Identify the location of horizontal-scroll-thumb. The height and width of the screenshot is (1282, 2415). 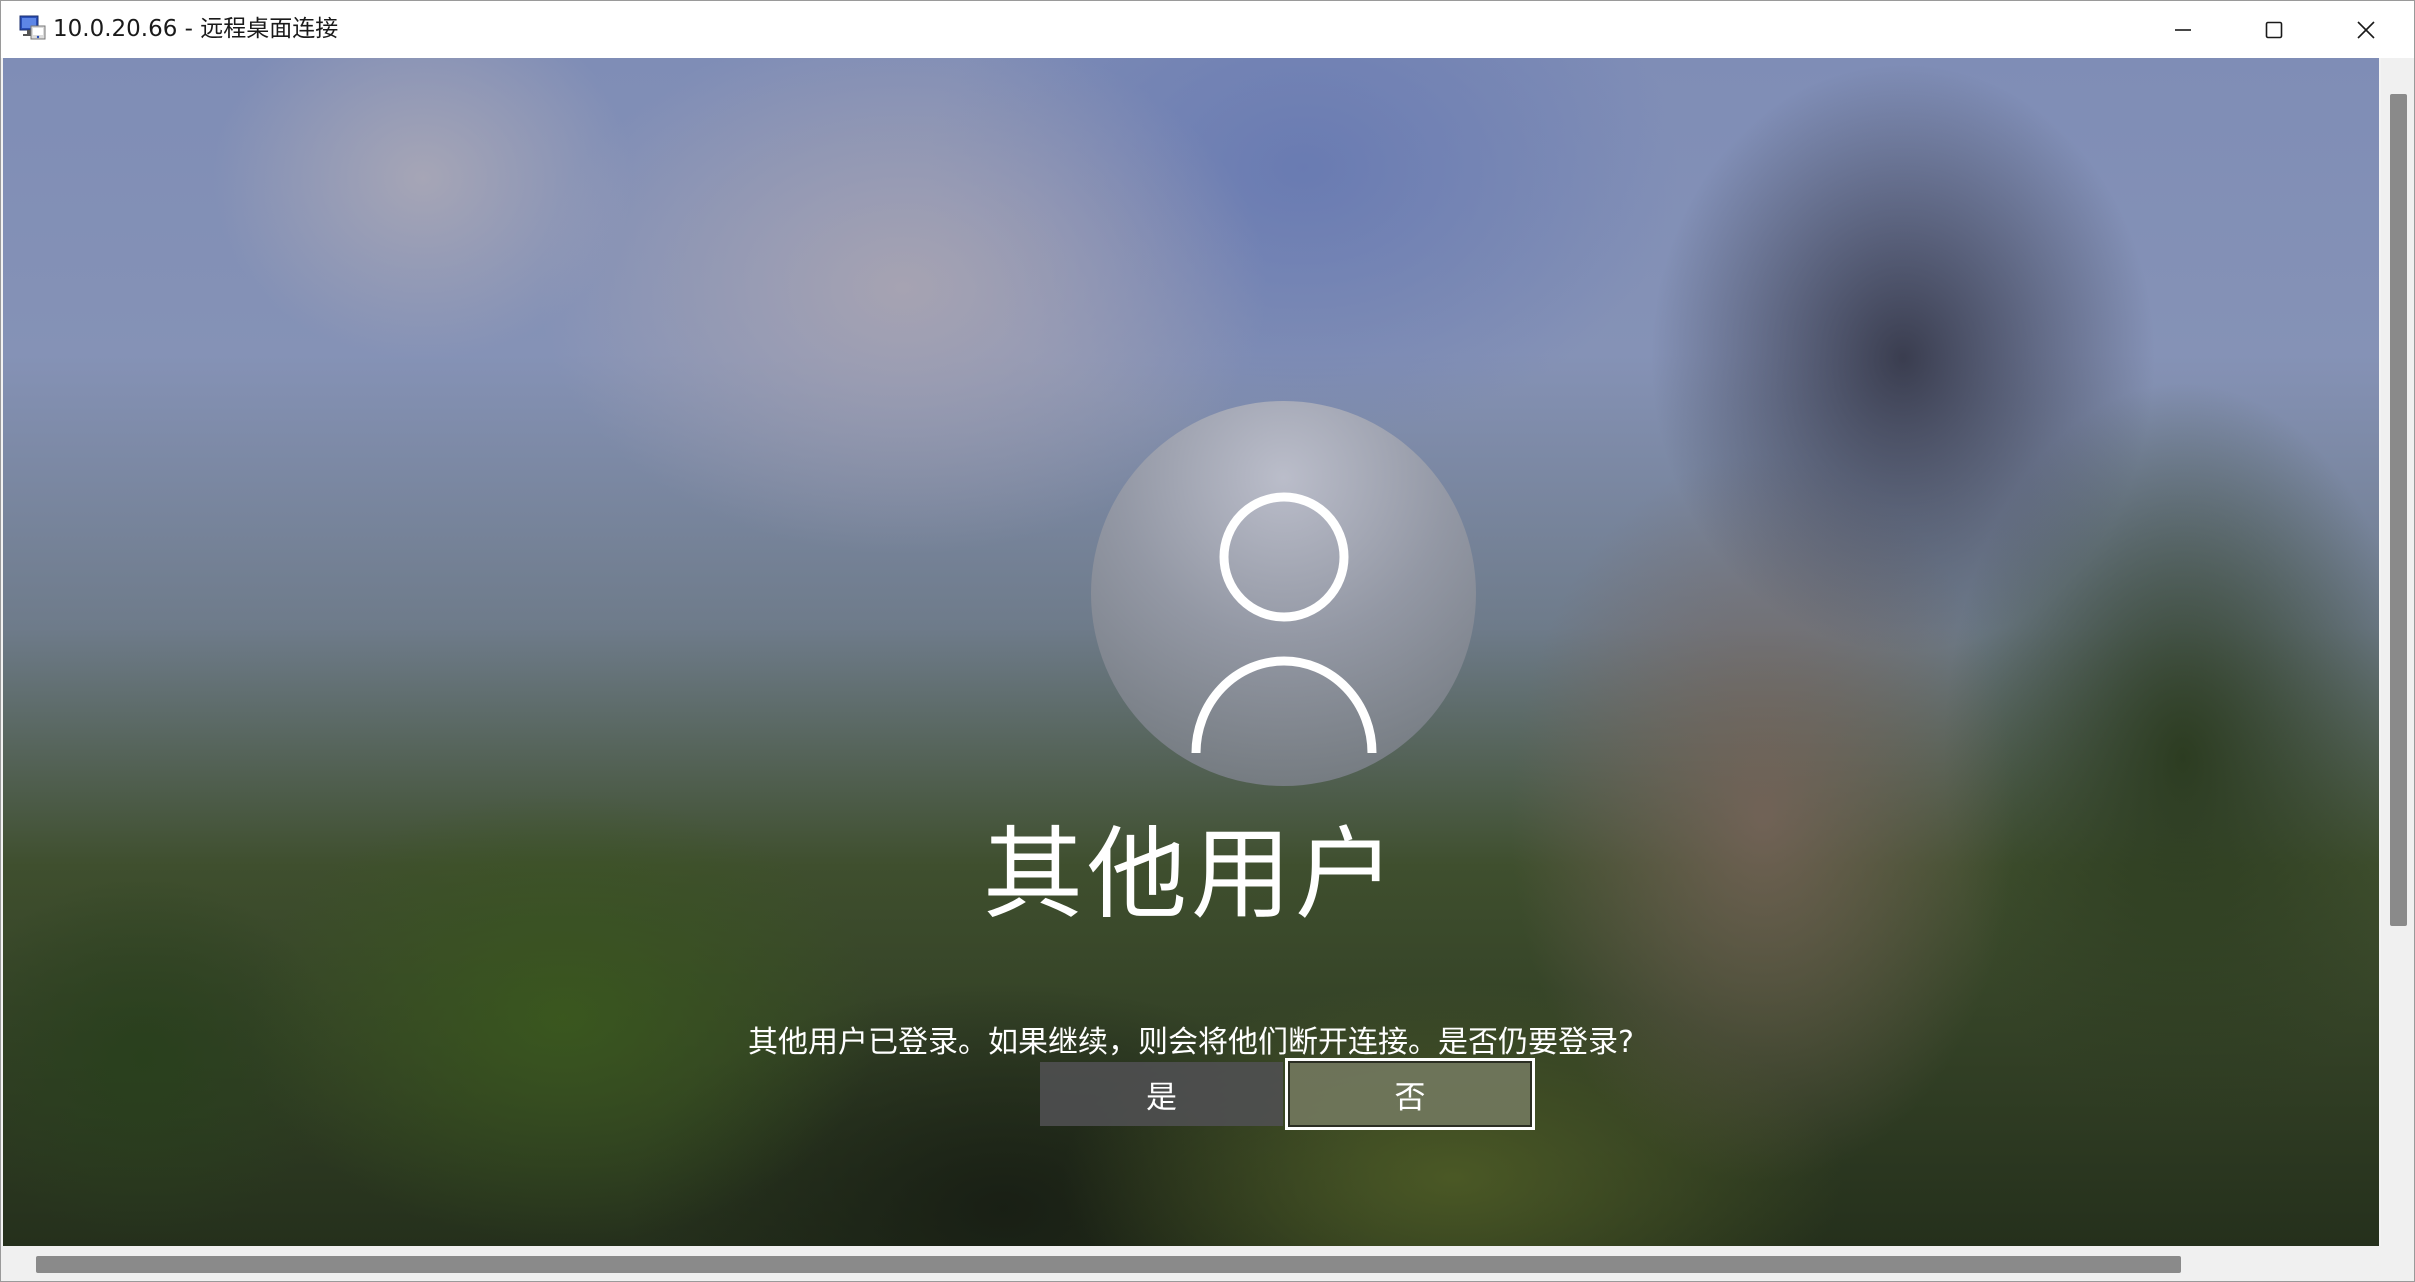
(1108, 1264).